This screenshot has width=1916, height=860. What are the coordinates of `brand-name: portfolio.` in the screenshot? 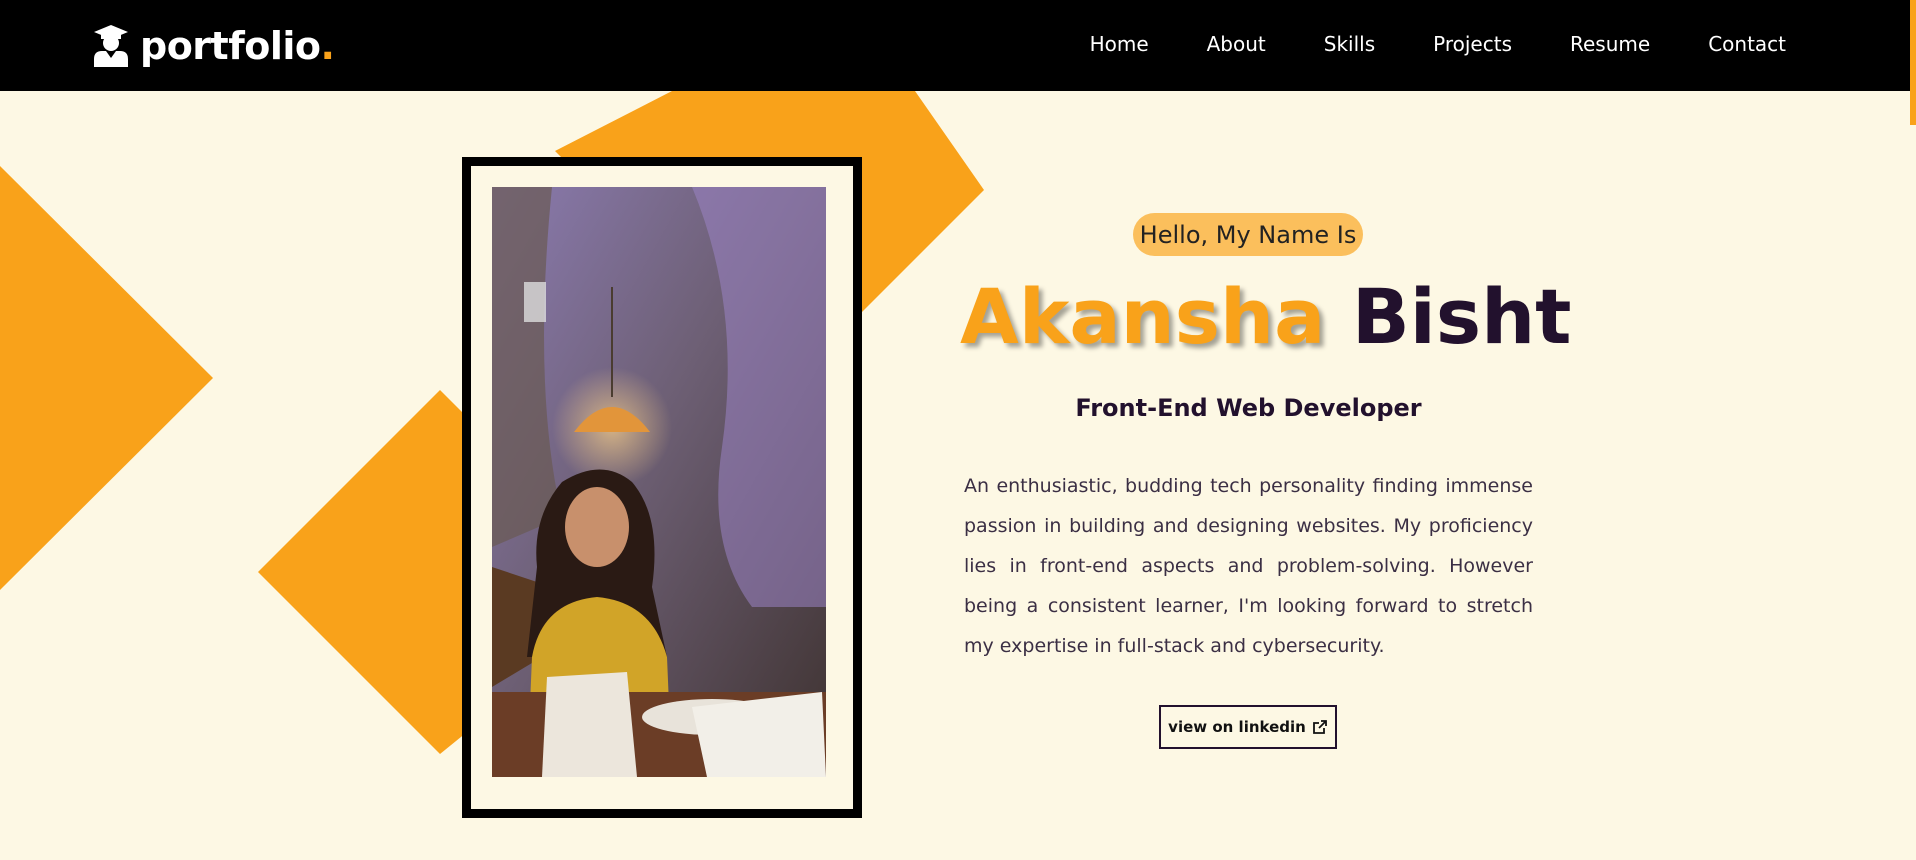 It's located at (237, 46).